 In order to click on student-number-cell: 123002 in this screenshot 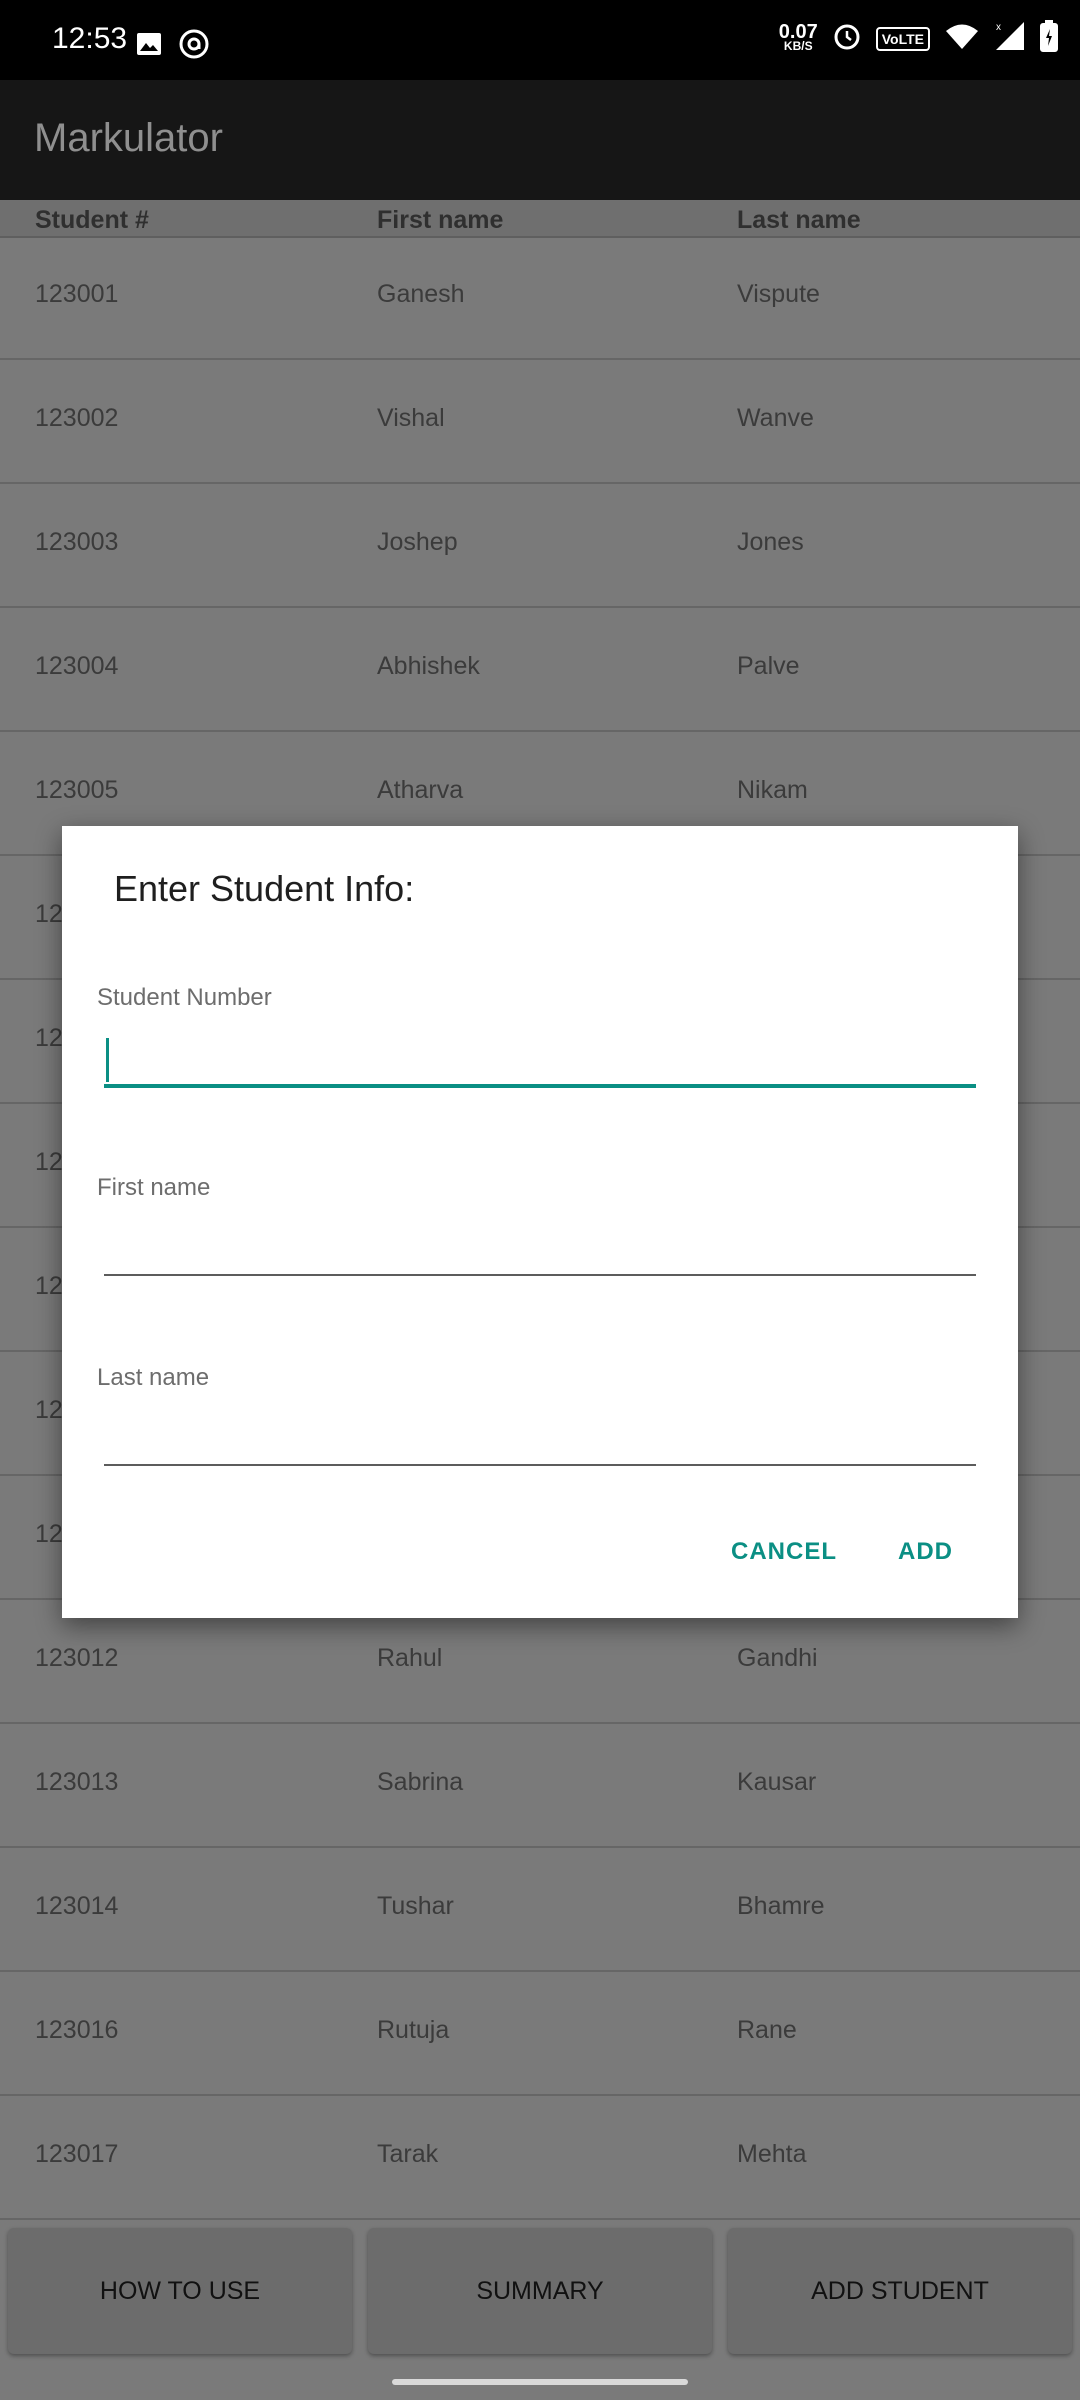, I will do `click(77, 418)`.